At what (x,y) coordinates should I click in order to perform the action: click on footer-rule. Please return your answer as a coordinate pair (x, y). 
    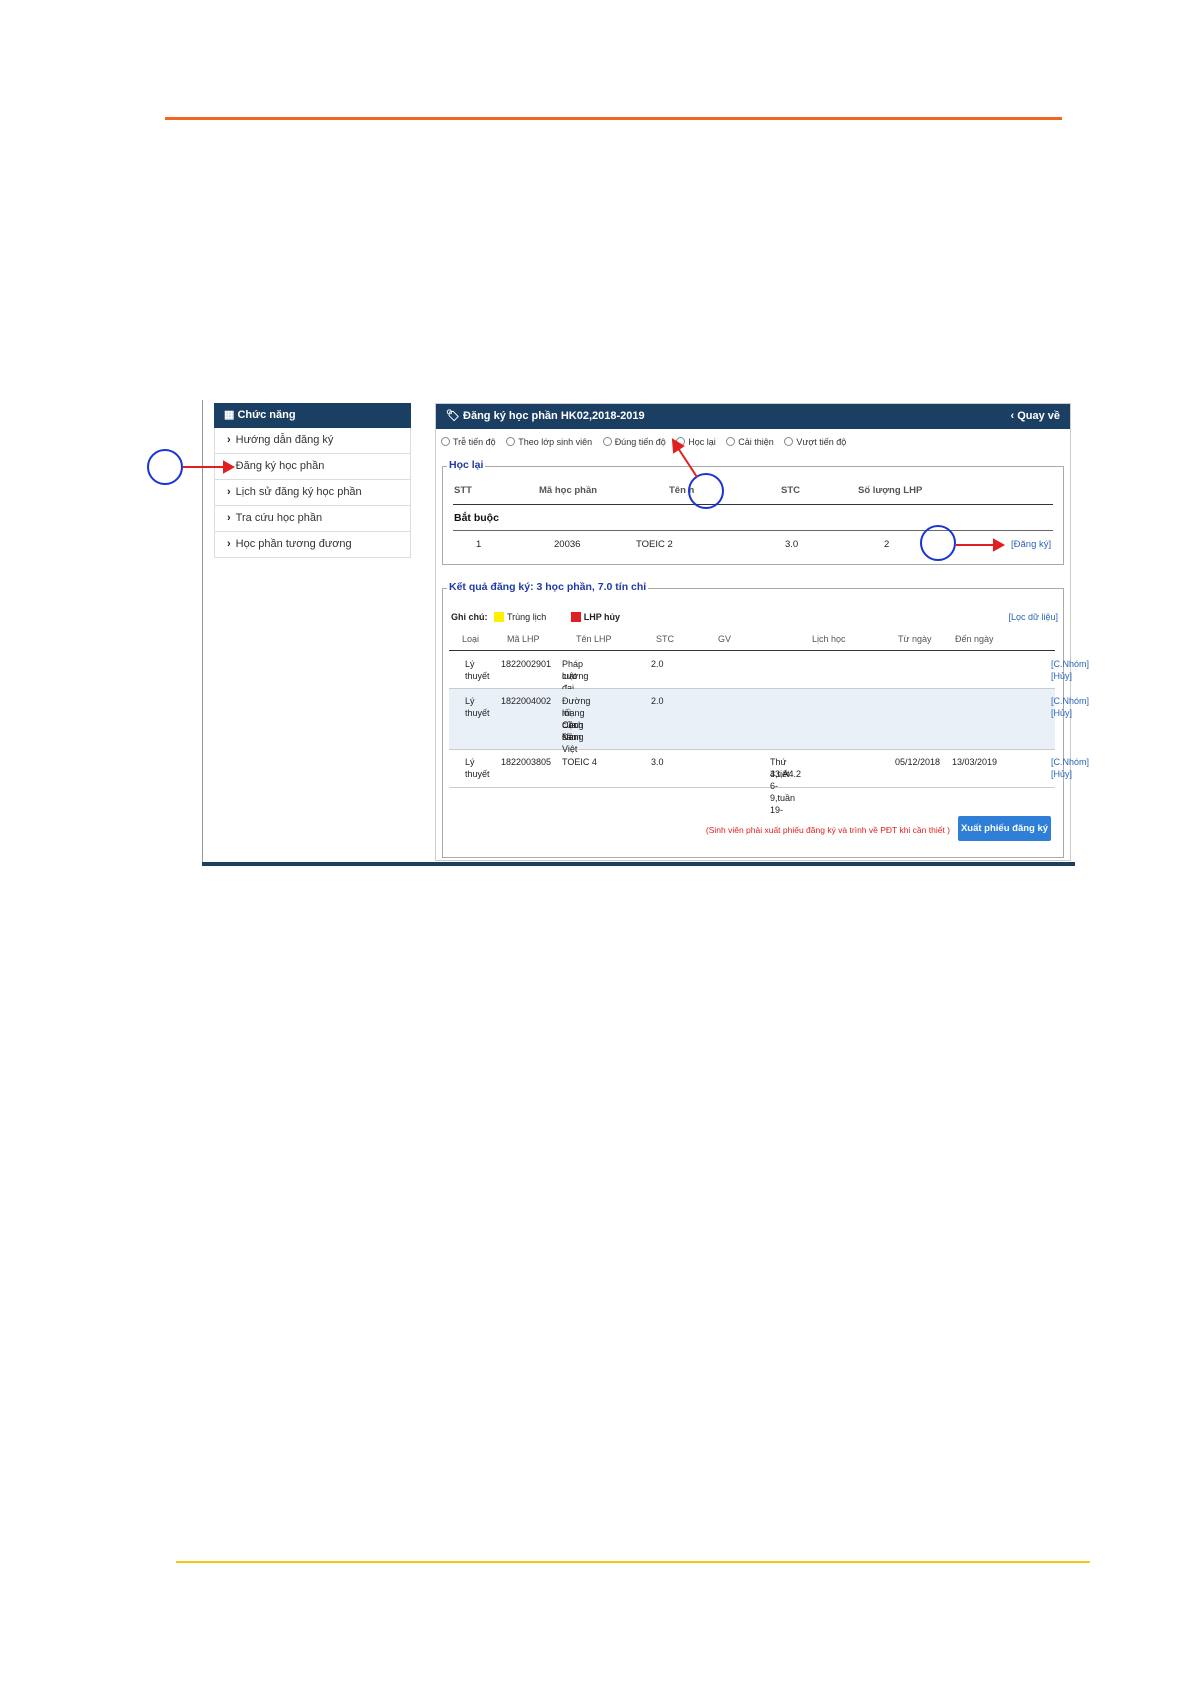
    Looking at the image, I should click on (633, 1562).